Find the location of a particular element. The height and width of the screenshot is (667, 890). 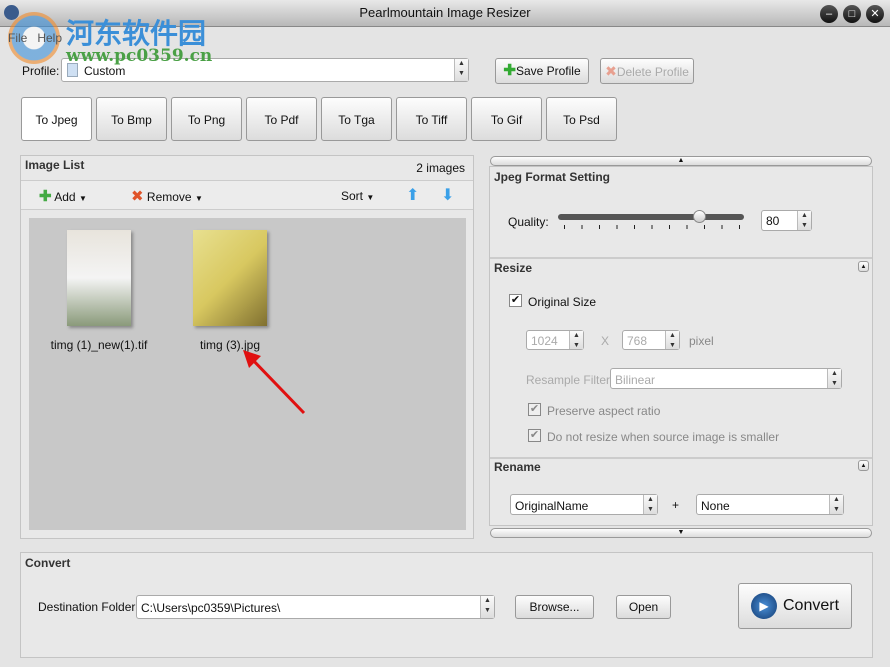

tab-to-jpeg: To Jpeg is located at coordinates (56, 119).